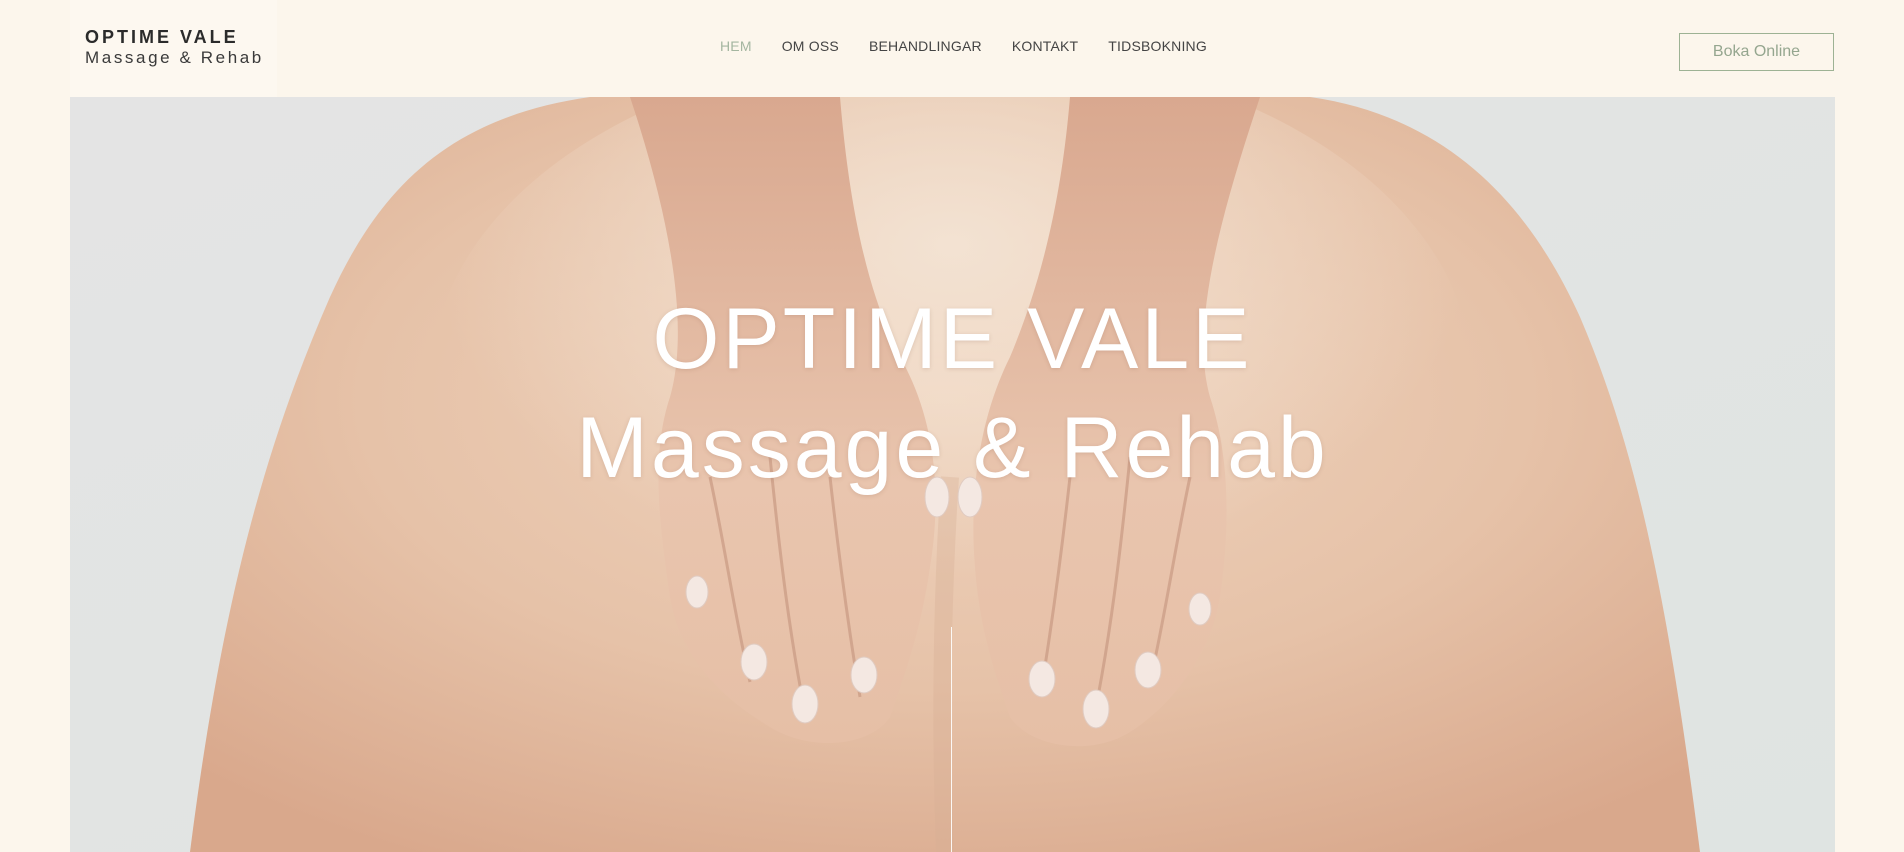 Image resolution: width=1904 pixels, height=852 pixels. Describe the element at coordinates (952, 339) in the screenshot. I see `hero-title-line1: OPTIME VALE` at that location.